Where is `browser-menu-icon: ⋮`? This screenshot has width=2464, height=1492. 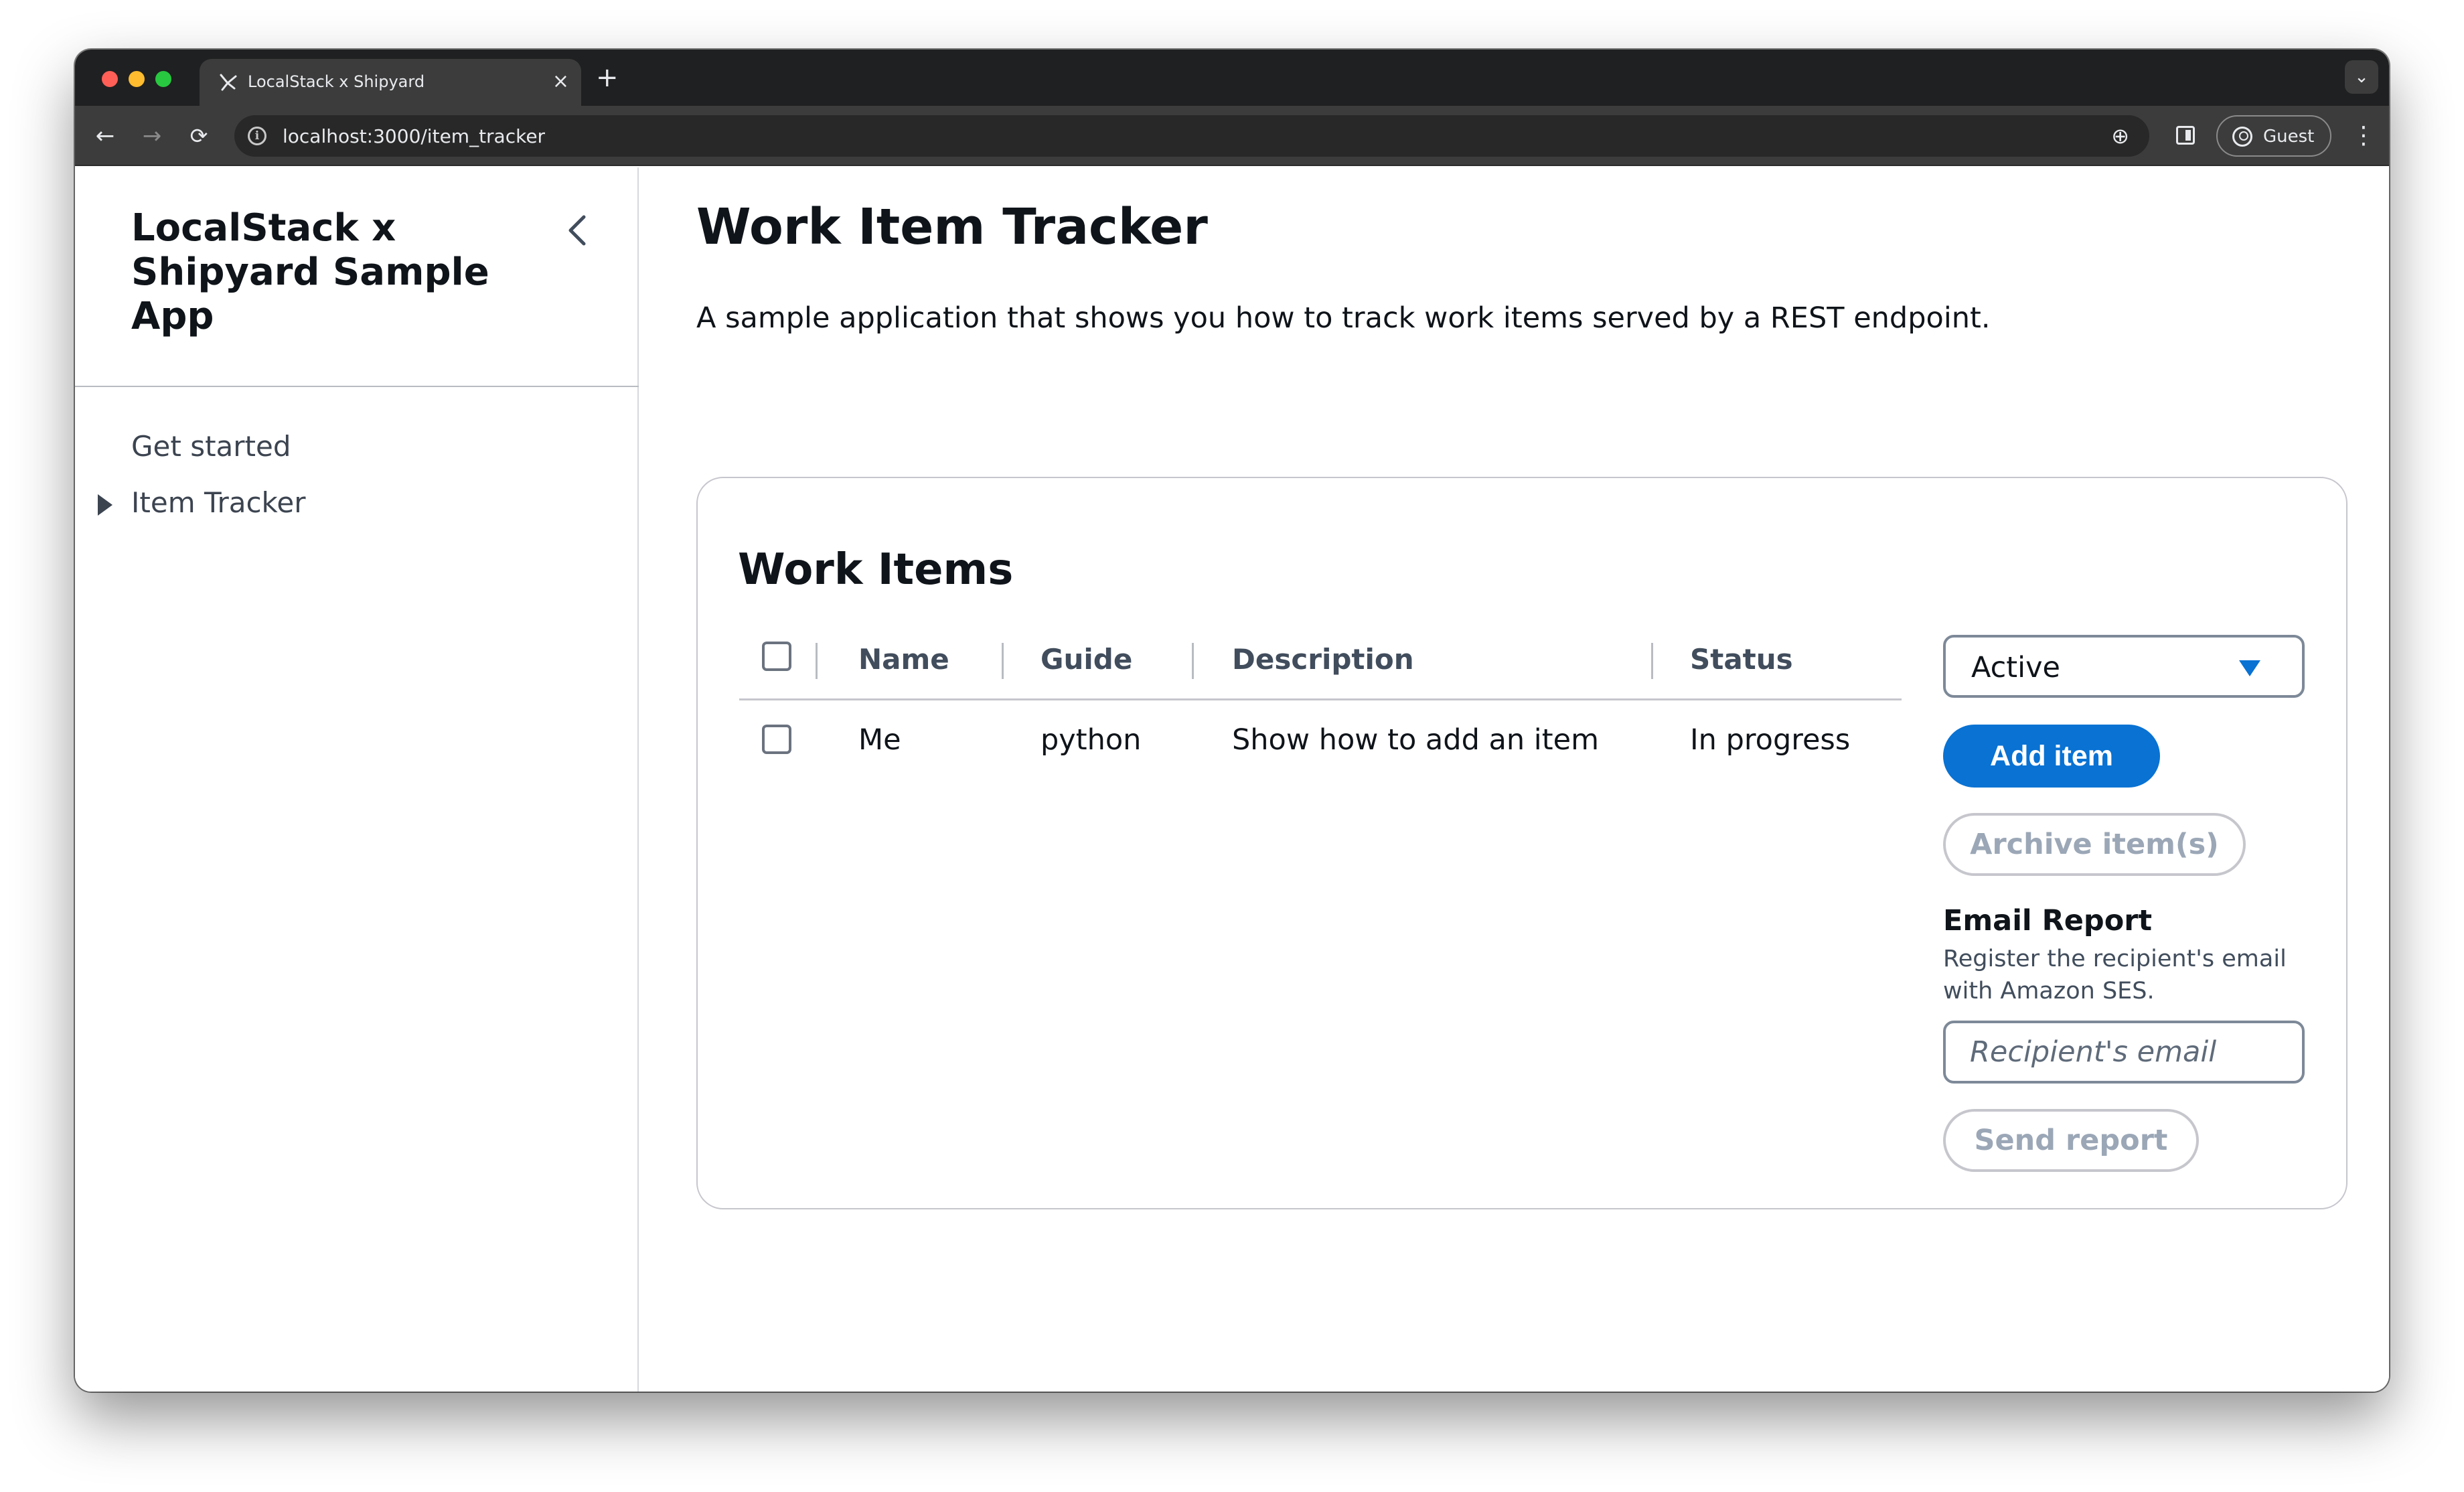 browser-menu-icon: ⋮ is located at coordinates (2364, 136).